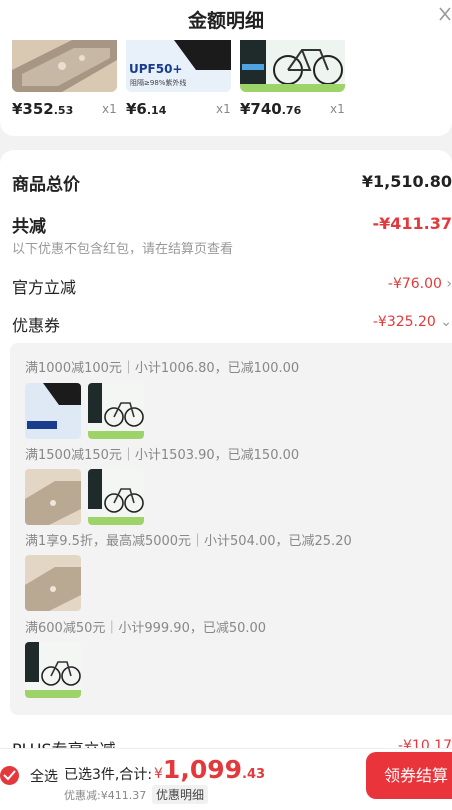 Image resolution: width=452 pixels, height=810 pixels. What do you see at coordinates (271, 109) in the screenshot?
I see `product-price: ¥740.76` at bounding box center [271, 109].